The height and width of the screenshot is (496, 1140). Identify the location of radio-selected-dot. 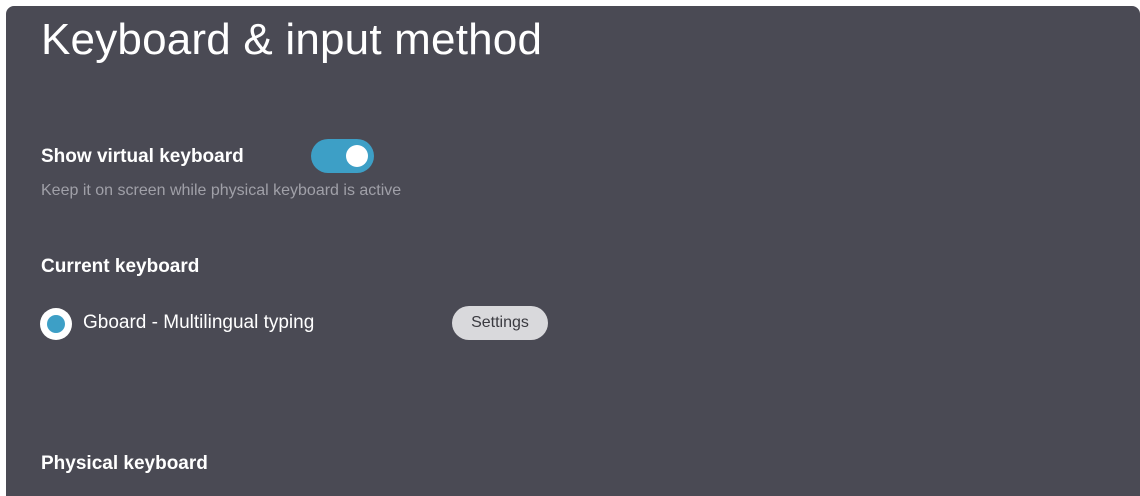
(56, 324).